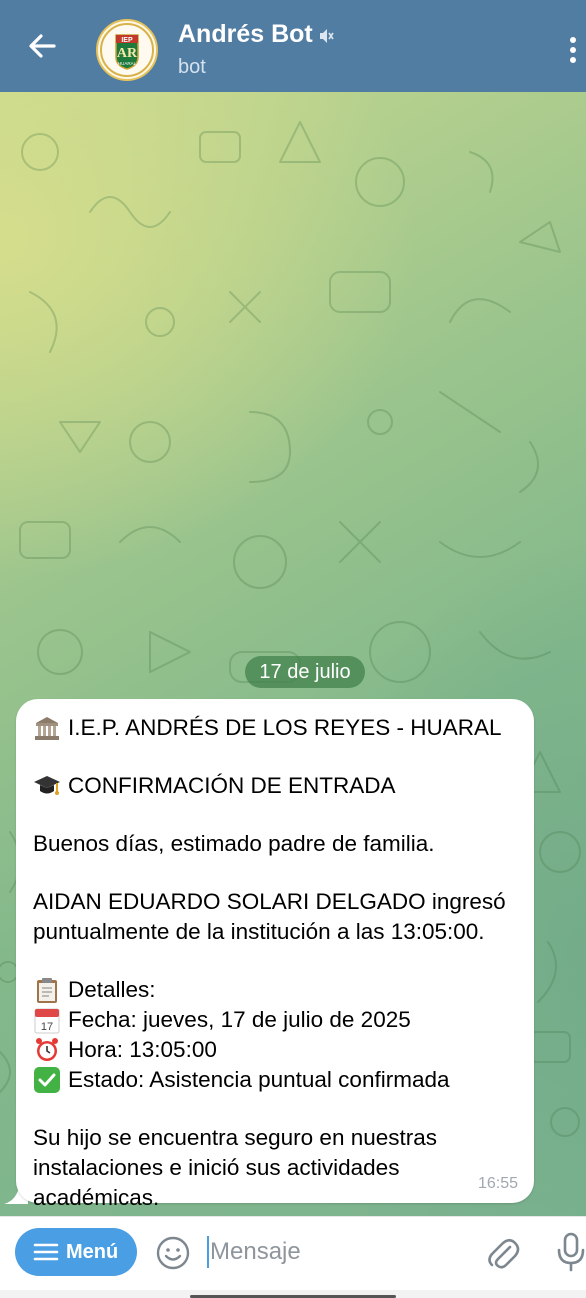  I want to click on date-separator: 17 de julio, so click(305, 672).